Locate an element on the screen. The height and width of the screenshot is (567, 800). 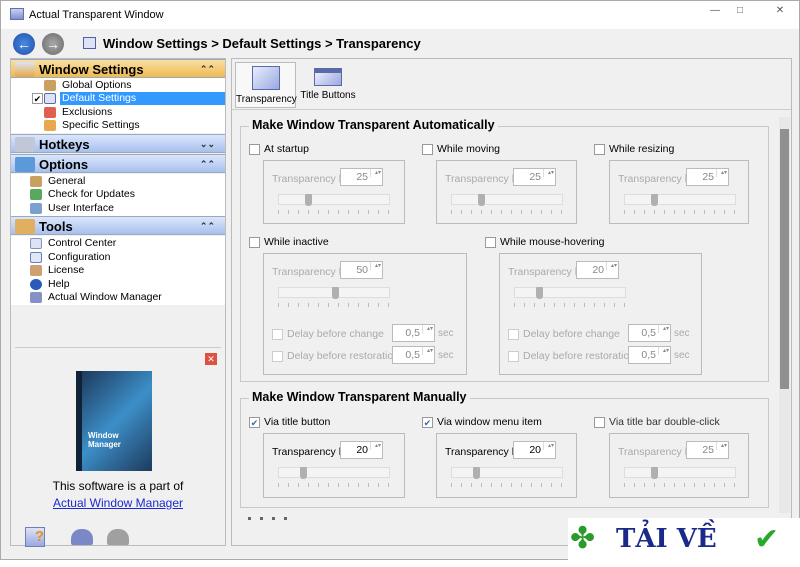
title-buttons-icon is located at coordinates (328, 77).